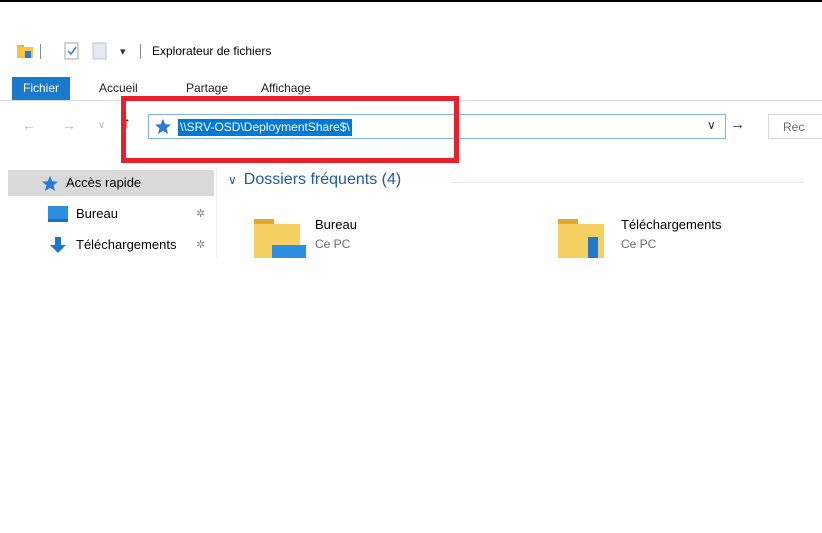 Image resolution: width=822 pixels, height=533 pixels. I want to click on recent-locations-chevron-icon: ∨, so click(101, 125).